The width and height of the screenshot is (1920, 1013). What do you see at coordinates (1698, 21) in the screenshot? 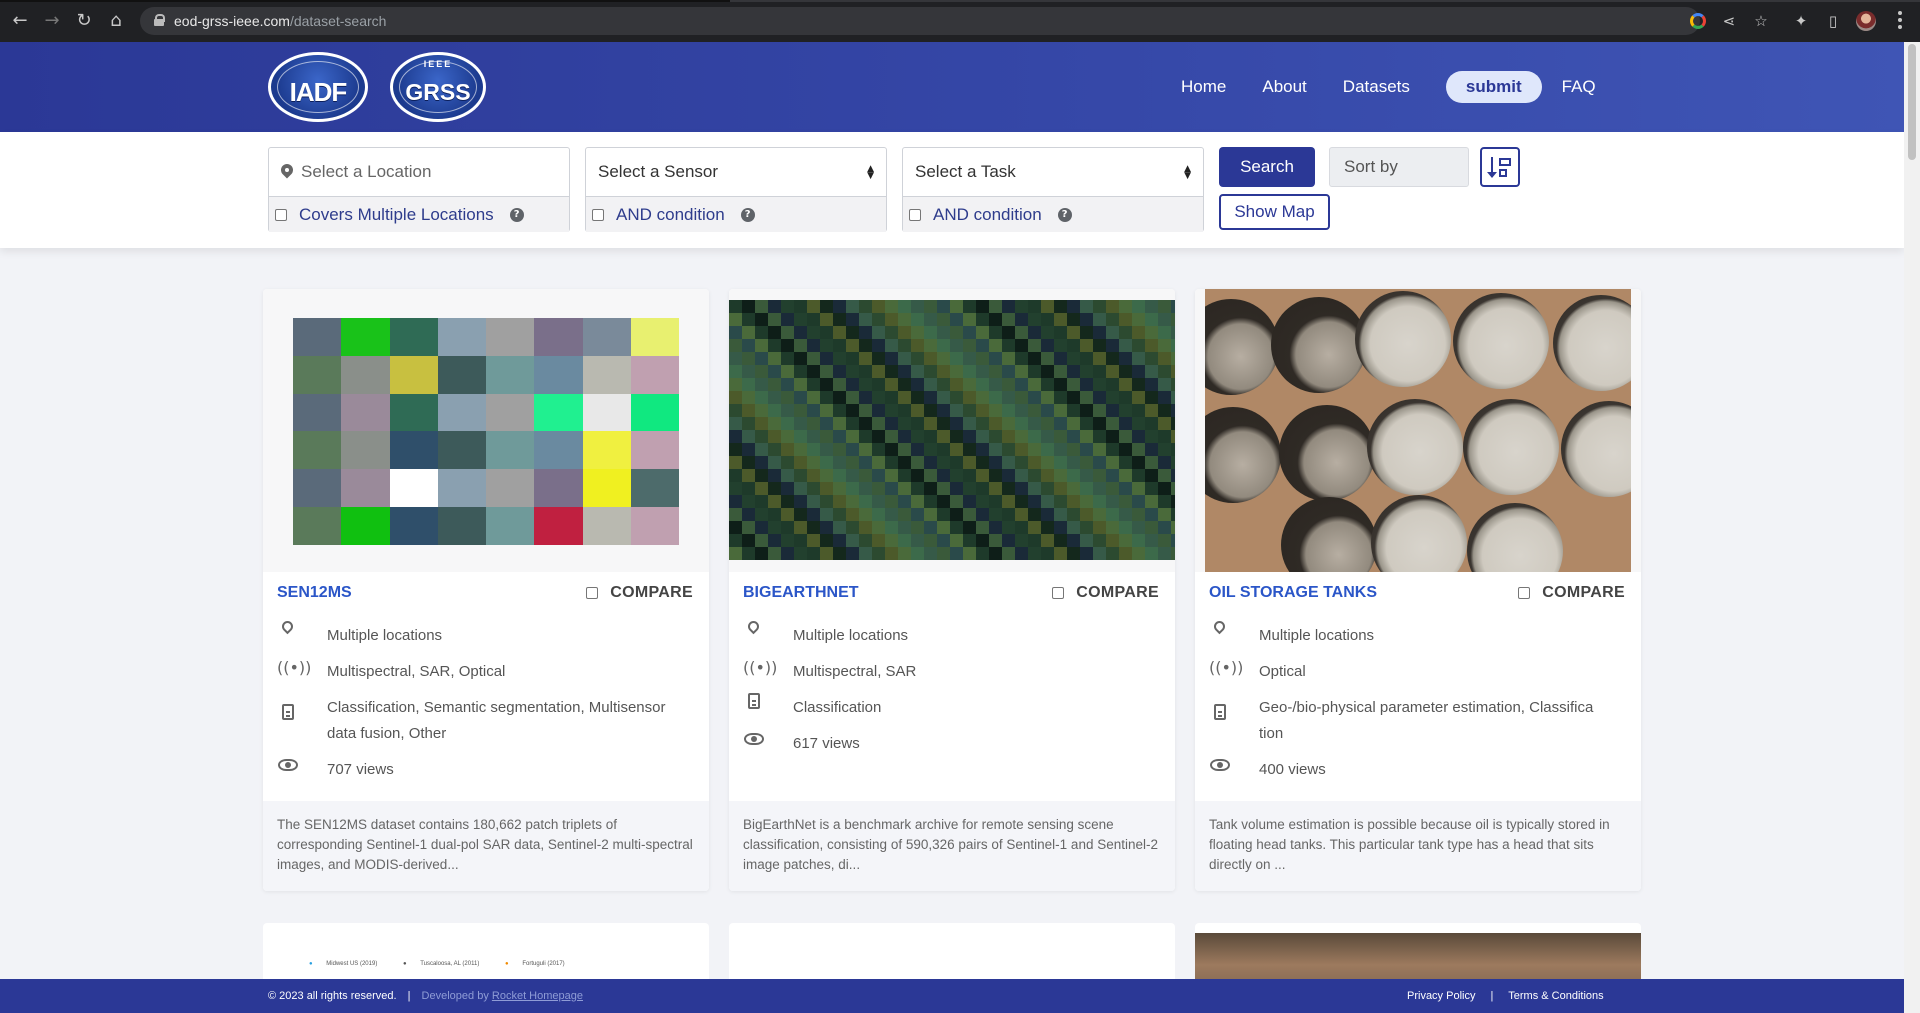
I see `google-icon` at bounding box center [1698, 21].